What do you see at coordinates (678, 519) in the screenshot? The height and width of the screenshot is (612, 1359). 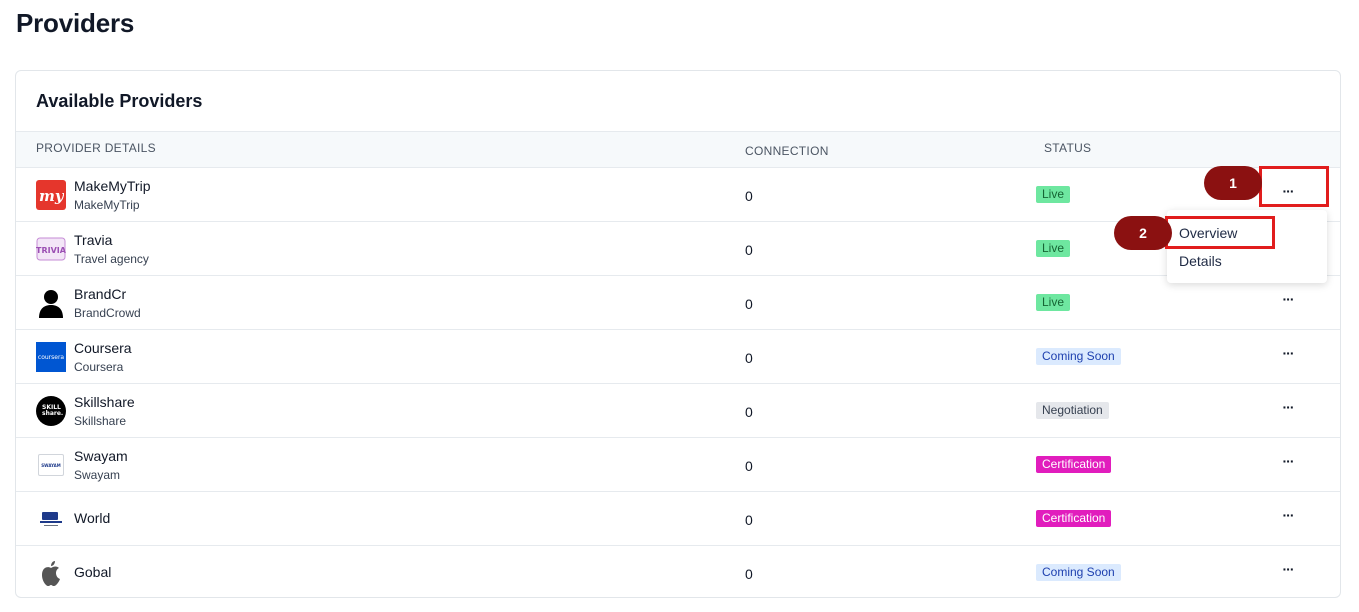 I see `table-row: World 0 Certification ···` at bounding box center [678, 519].